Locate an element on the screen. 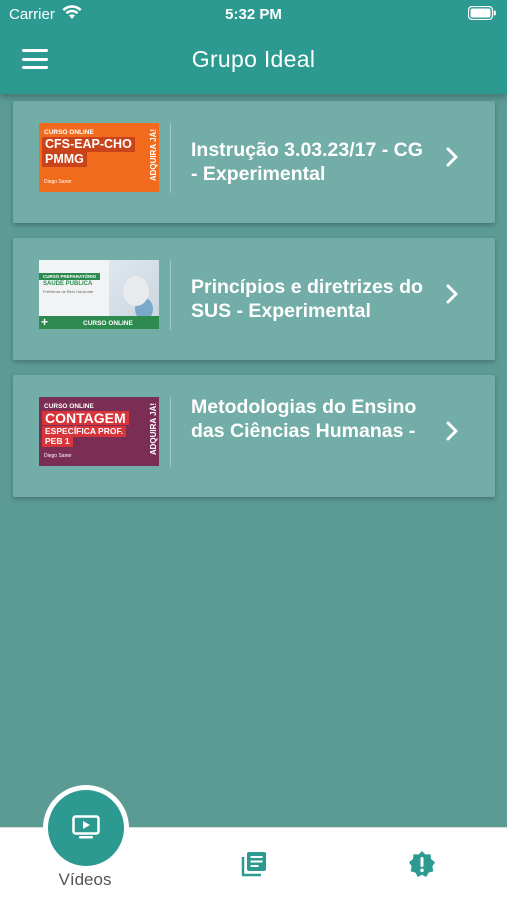 The height and width of the screenshot is (900, 507). status-time: 5:32 PM is located at coordinates (253, 14).